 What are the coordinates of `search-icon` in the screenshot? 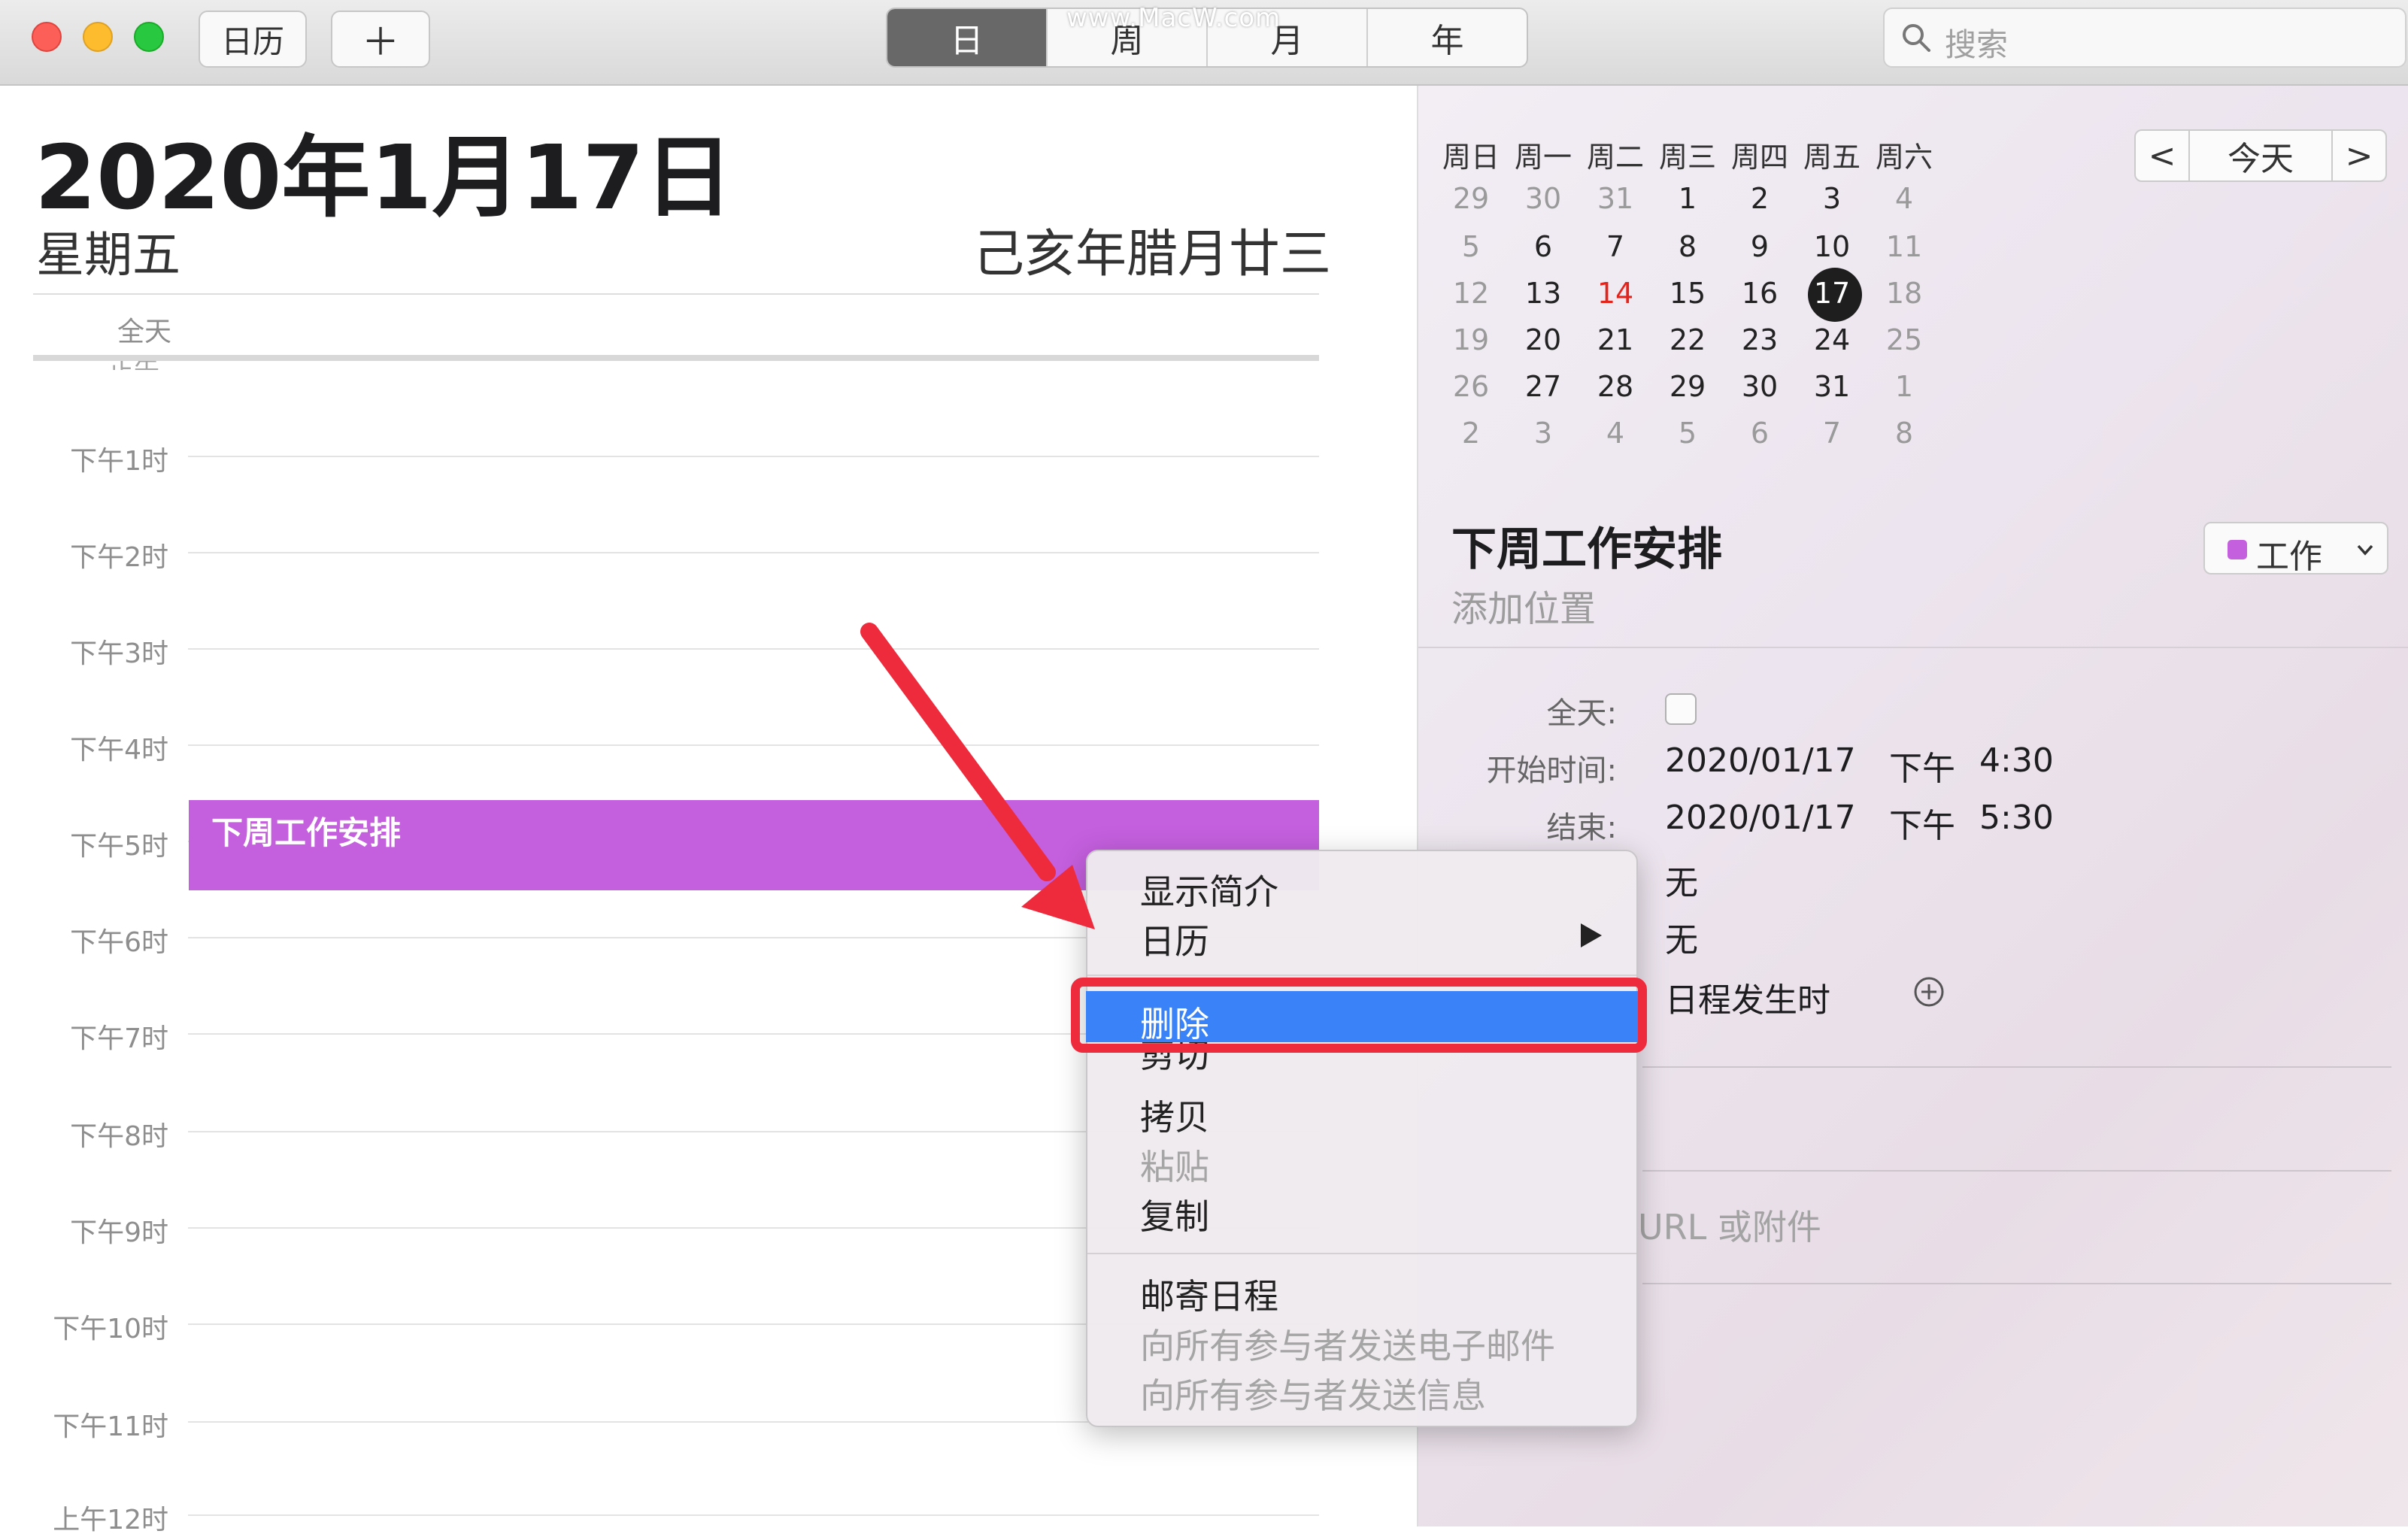 It's located at (1916, 38).